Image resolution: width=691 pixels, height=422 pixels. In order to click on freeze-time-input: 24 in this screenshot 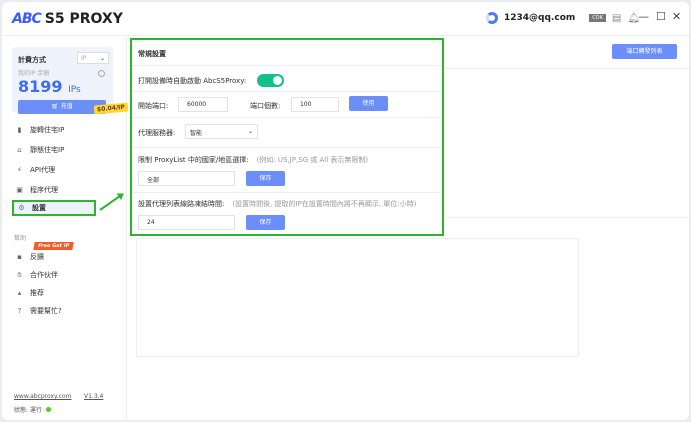, I will do `click(186, 222)`.